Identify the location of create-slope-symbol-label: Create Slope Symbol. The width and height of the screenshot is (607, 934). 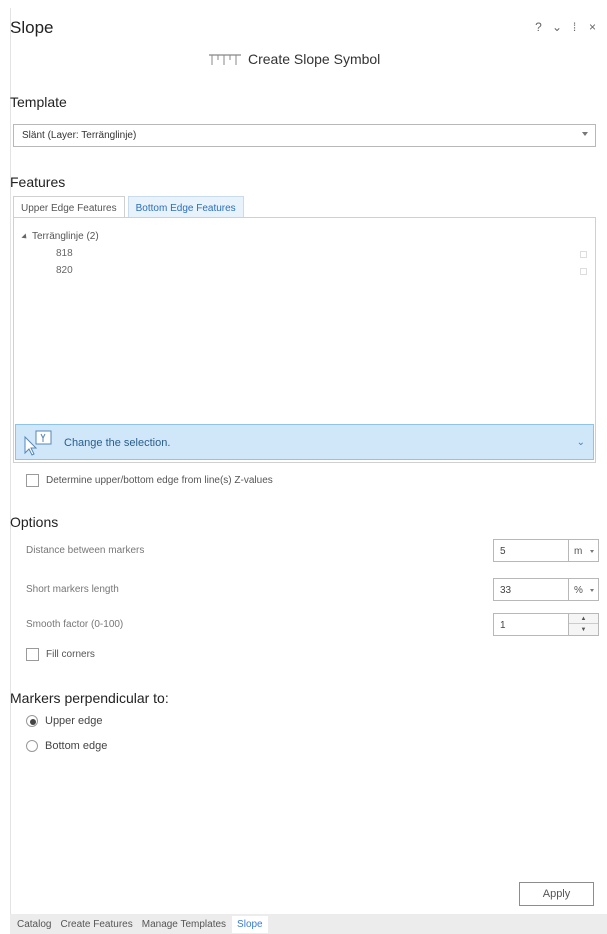
(314, 59).